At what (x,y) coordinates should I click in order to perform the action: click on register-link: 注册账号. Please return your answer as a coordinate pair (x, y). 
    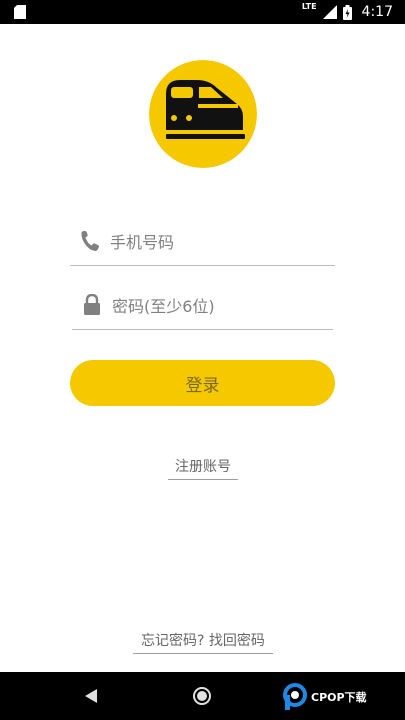
    Looking at the image, I should click on (203, 468).